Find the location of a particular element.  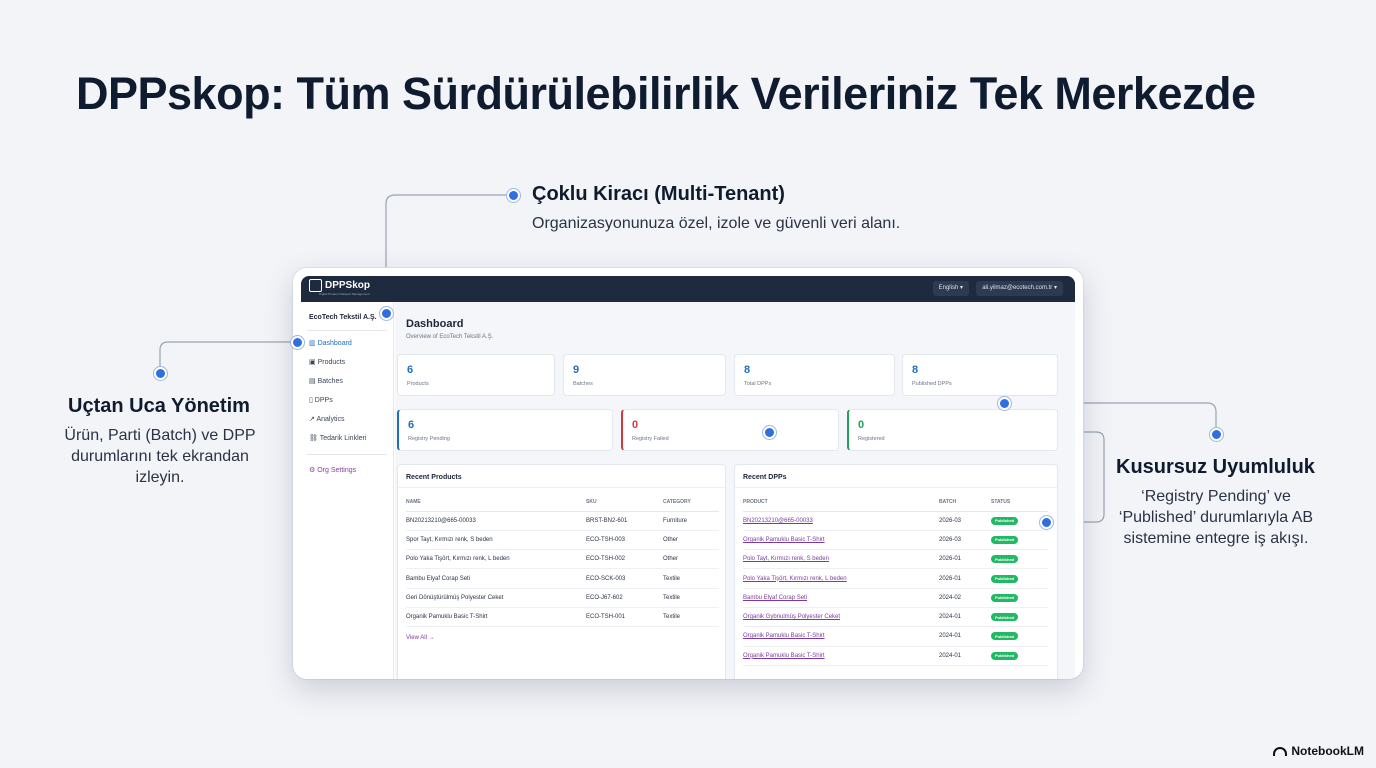

logo-subtitle: Digital Product Passport Management is located at coordinates (344, 294).